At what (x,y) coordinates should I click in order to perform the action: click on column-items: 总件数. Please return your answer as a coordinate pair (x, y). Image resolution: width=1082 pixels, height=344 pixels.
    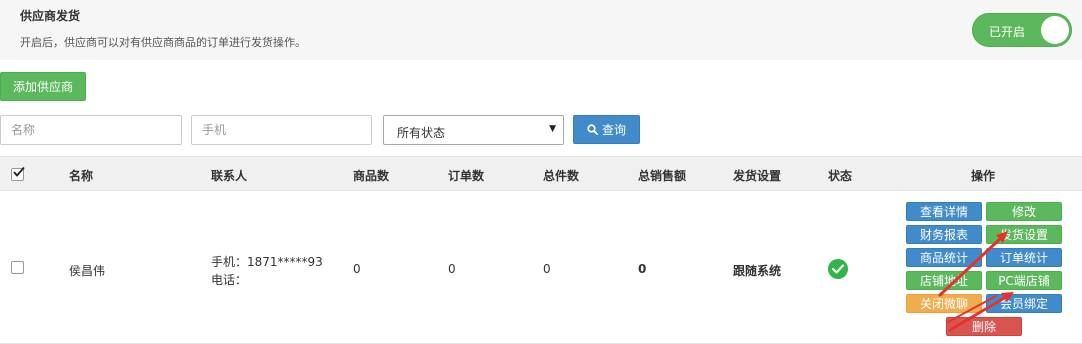
    Looking at the image, I should click on (561, 176).